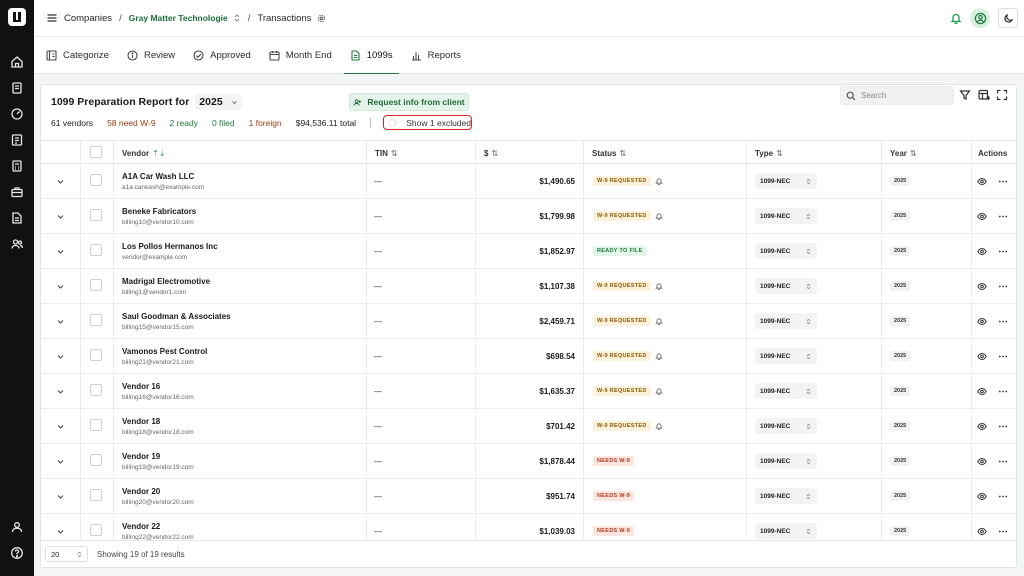 This screenshot has height=576, width=1024. Describe the element at coordinates (17, 166) in the screenshot. I see `calculator-icon` at that location.